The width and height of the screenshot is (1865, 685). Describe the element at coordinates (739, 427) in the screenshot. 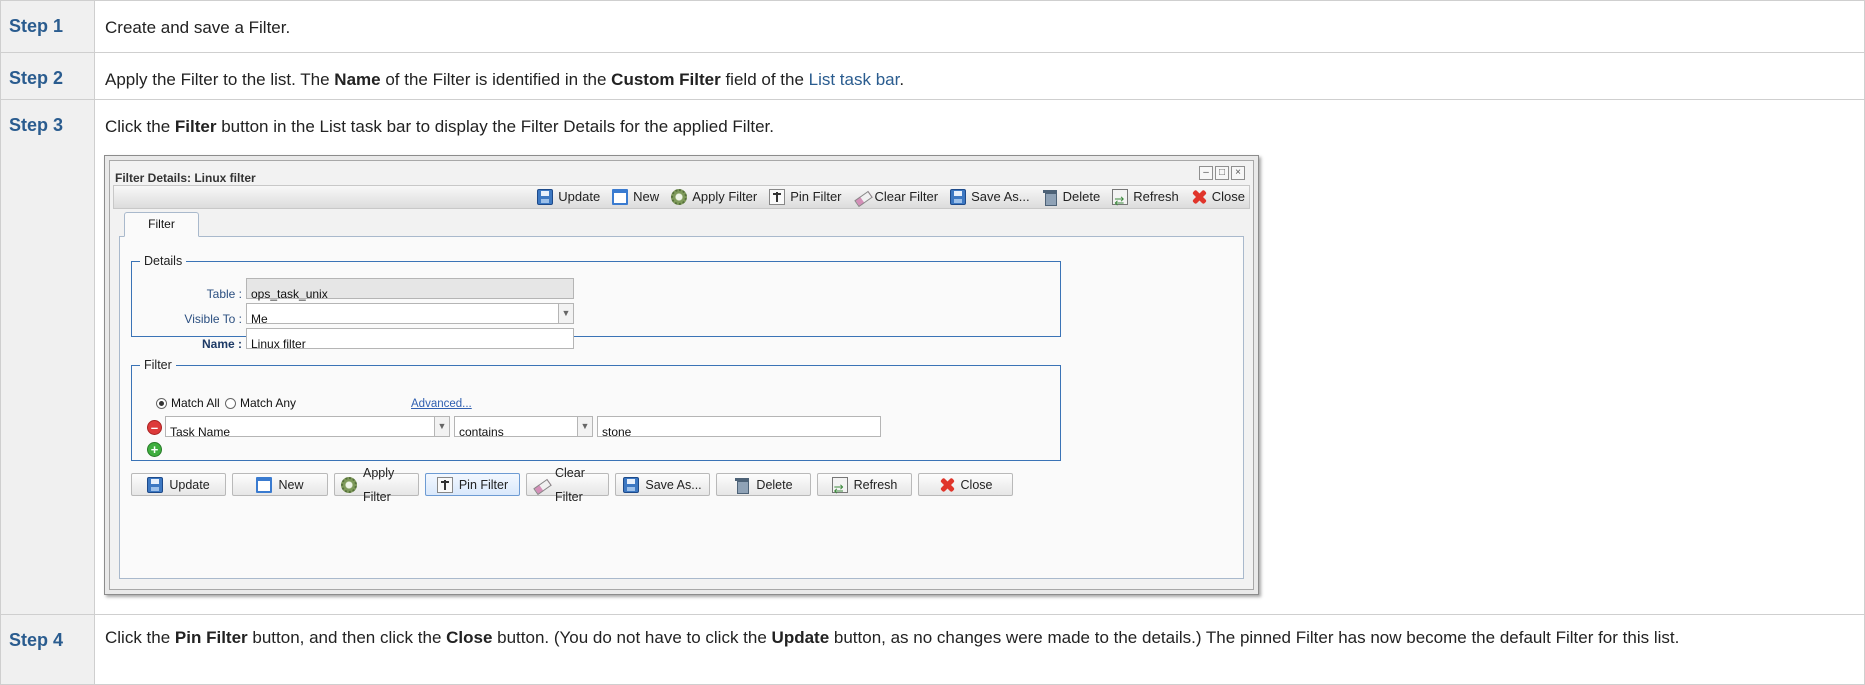

I see `condition-value-field: stone` at that location.